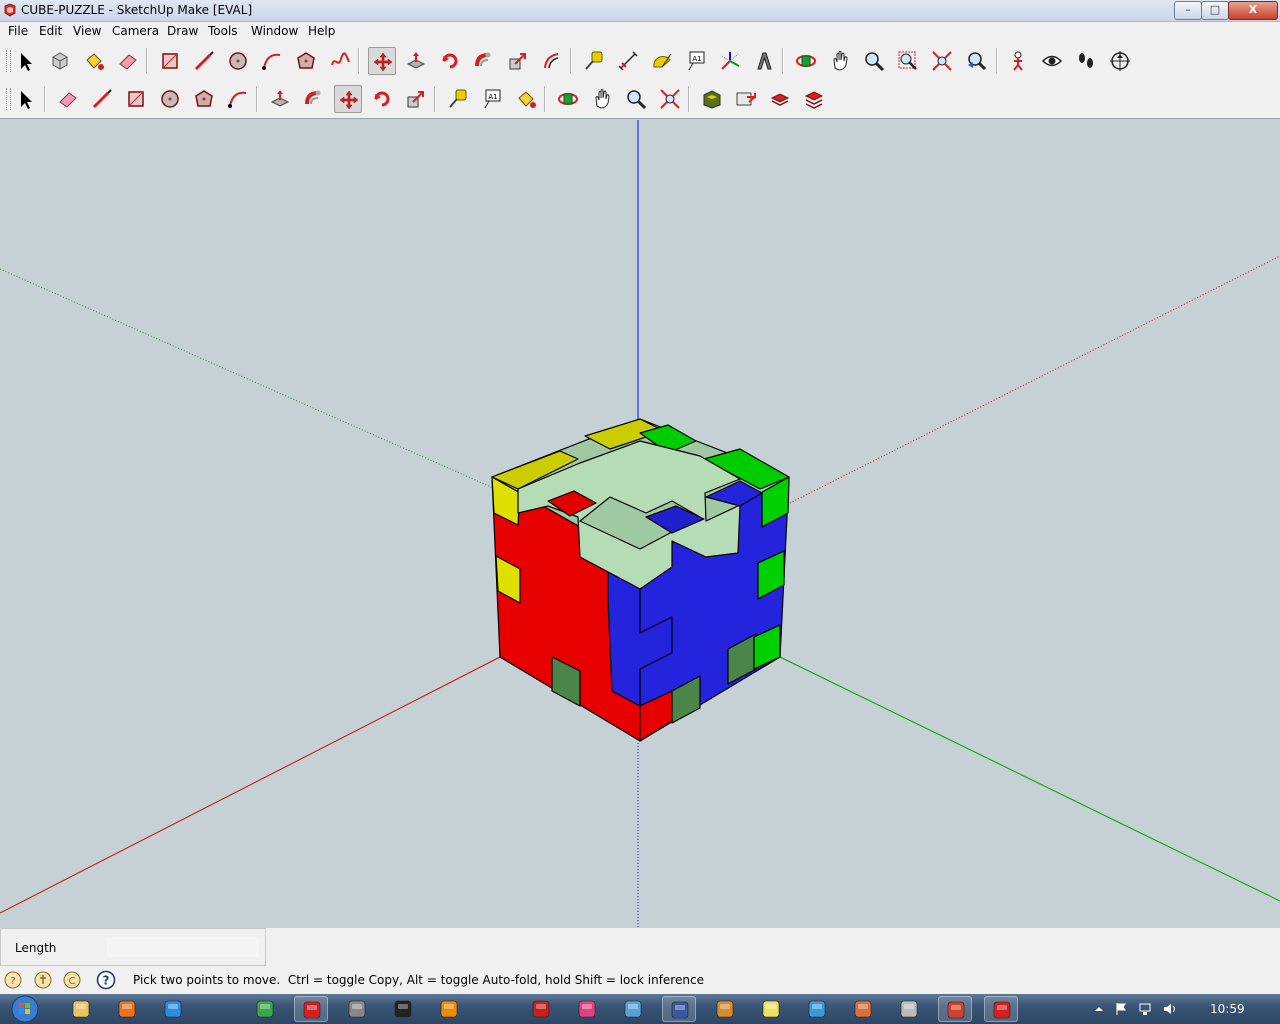 The width and height of the screenshot is (1280, 1024). What do you see at coordinates (1086, 61) in the screenshot?
I see `walk-tool-button` at bounding box center [1086, 61].